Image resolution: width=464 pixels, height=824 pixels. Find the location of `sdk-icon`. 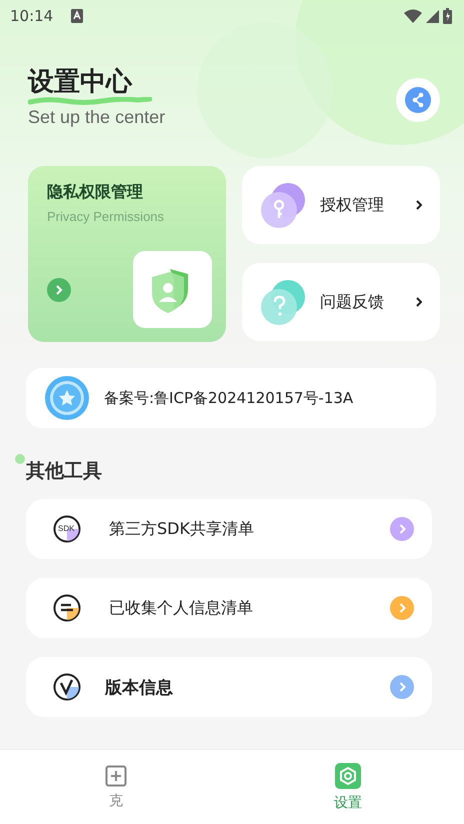

sdk-icon is located at coordinates (67, 529).